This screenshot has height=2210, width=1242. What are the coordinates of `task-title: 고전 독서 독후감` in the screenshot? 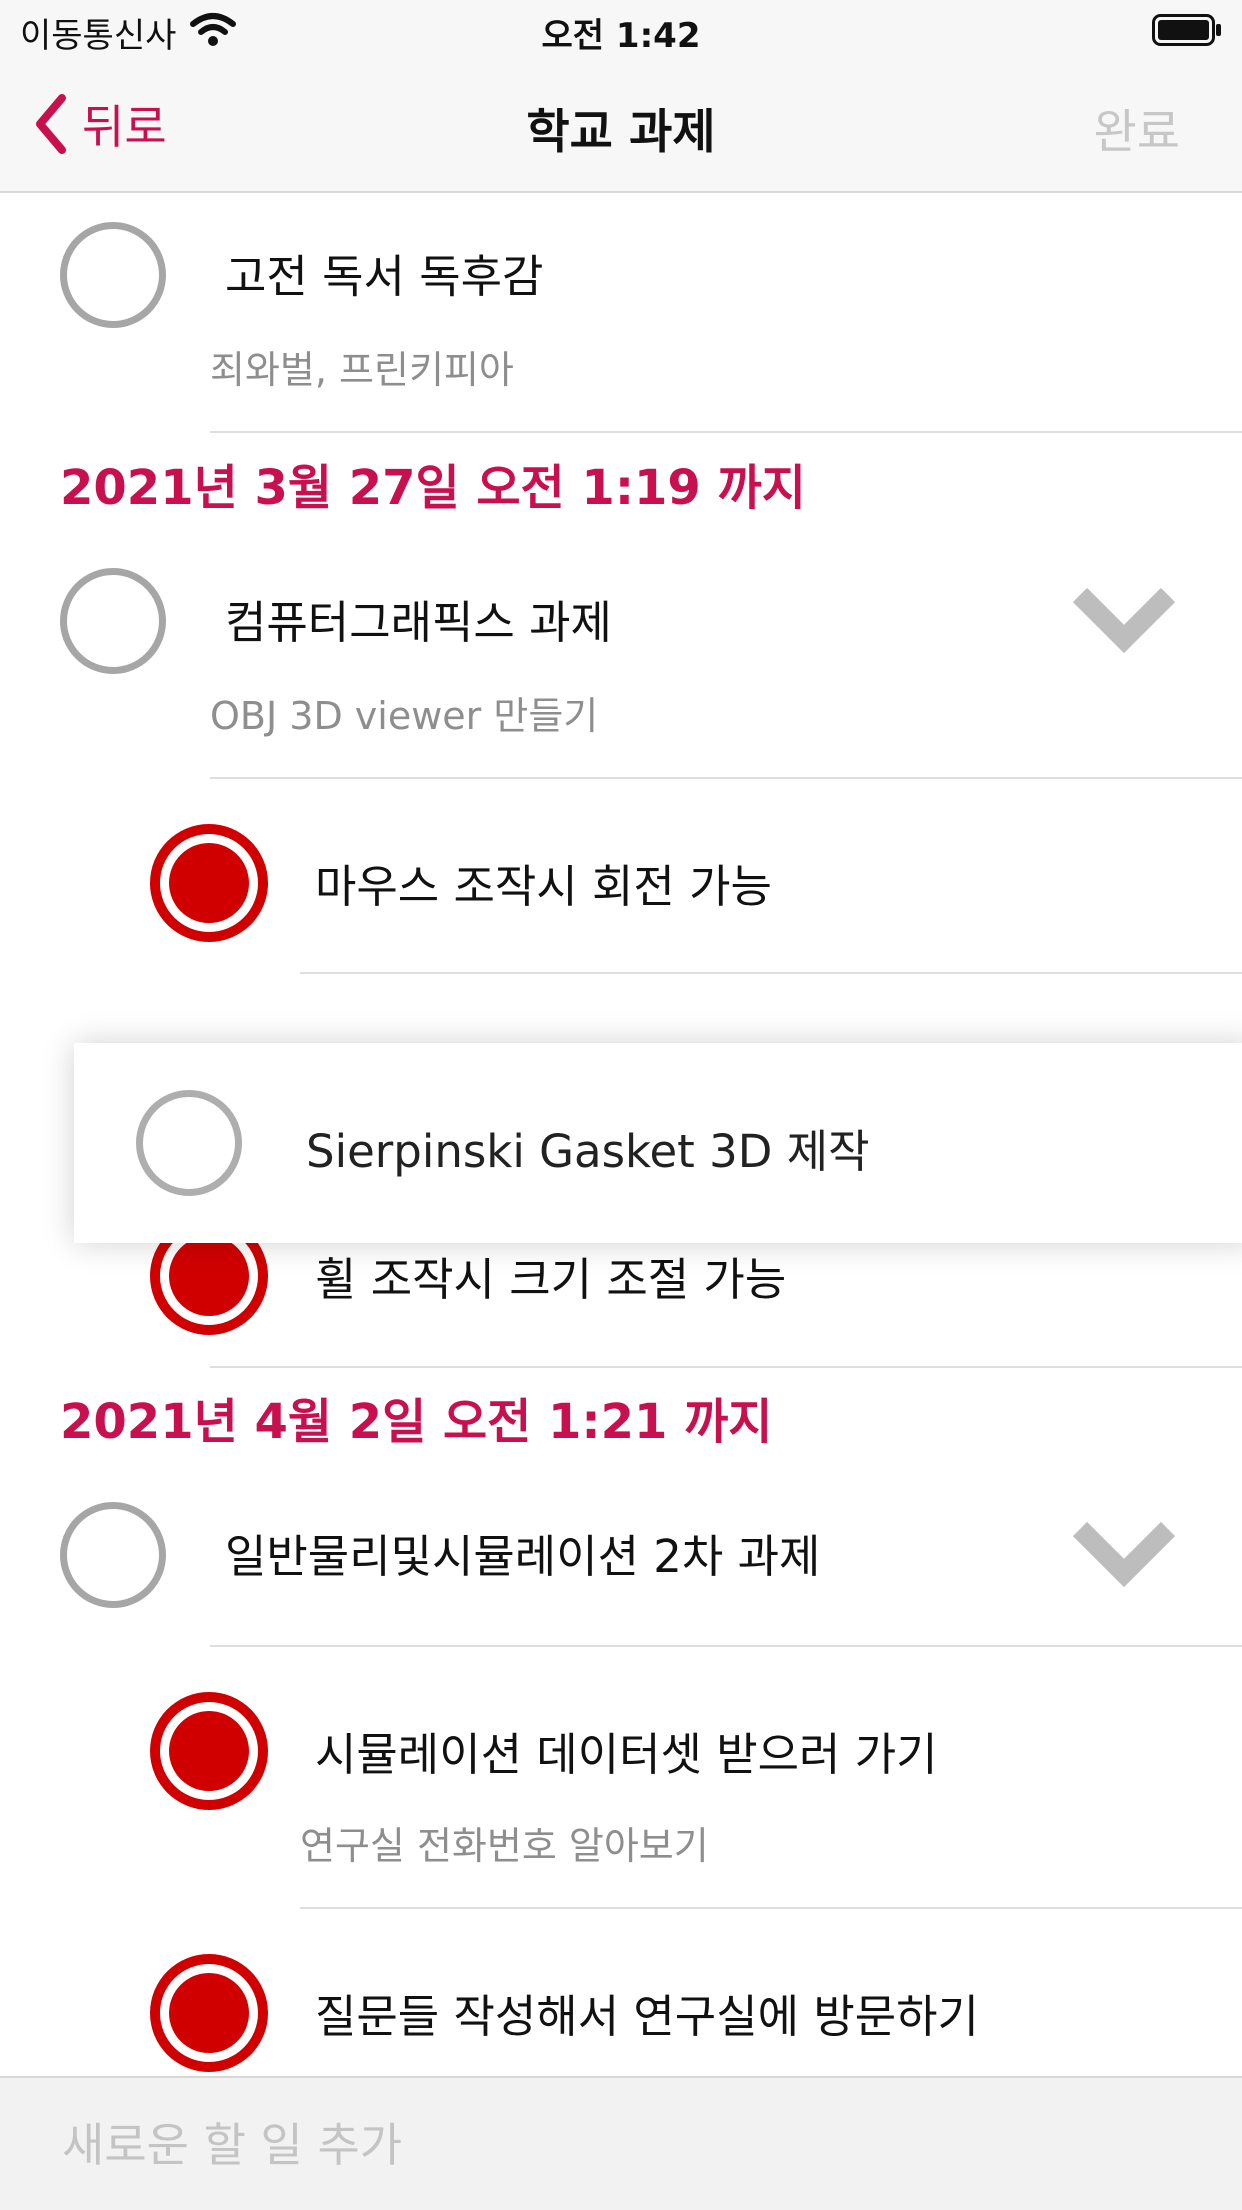 It's located at (384, 272).